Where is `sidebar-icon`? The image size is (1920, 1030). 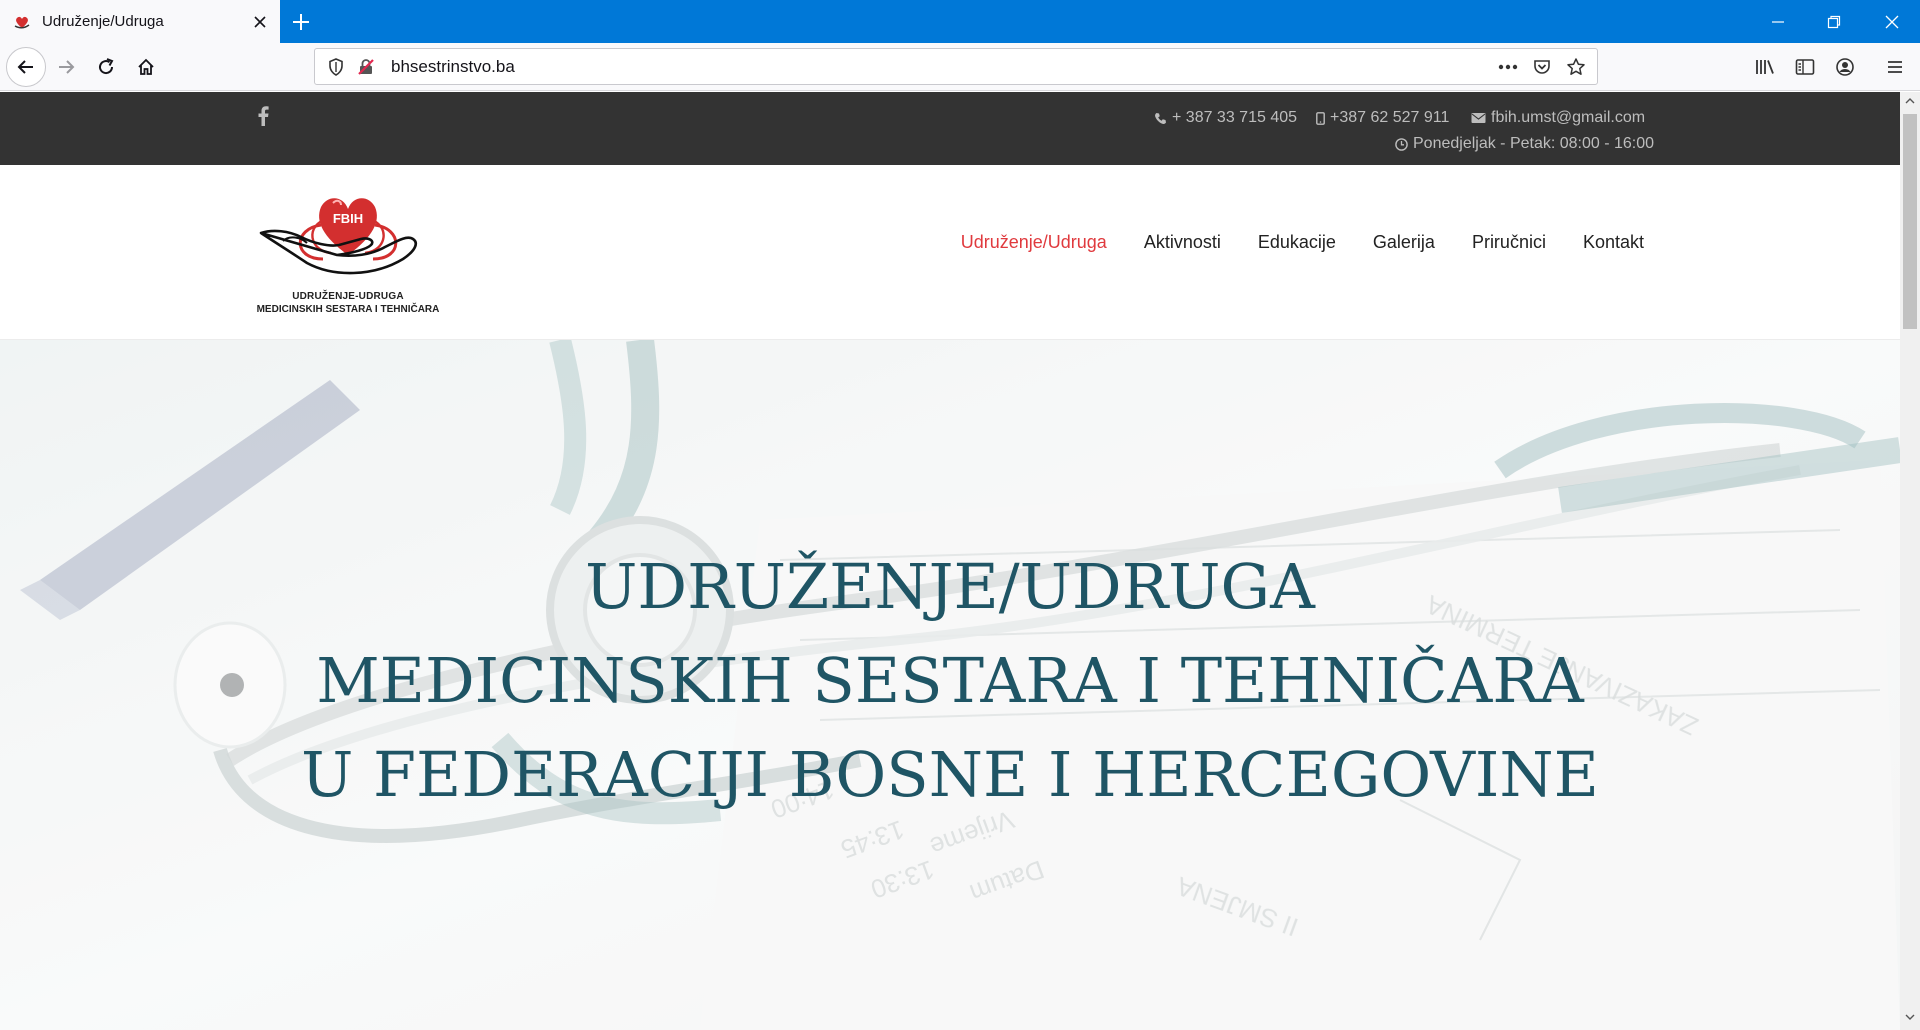
sidebar-icon is located at coordinates (1805, 67).